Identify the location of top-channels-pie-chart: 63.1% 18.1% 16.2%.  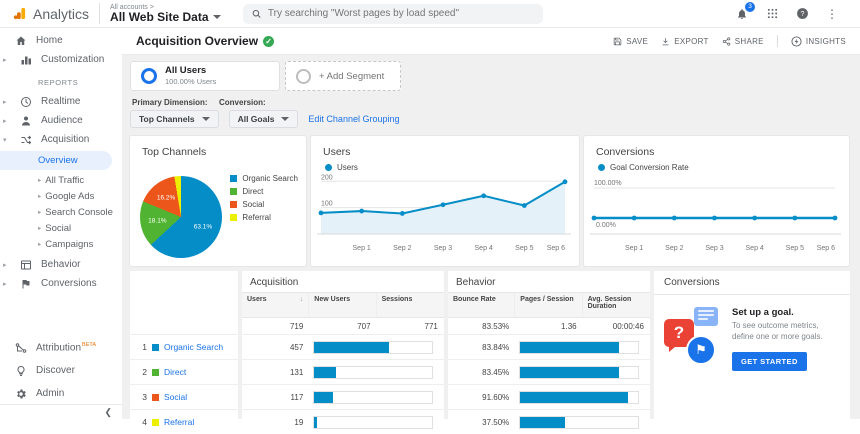
(181, 217).